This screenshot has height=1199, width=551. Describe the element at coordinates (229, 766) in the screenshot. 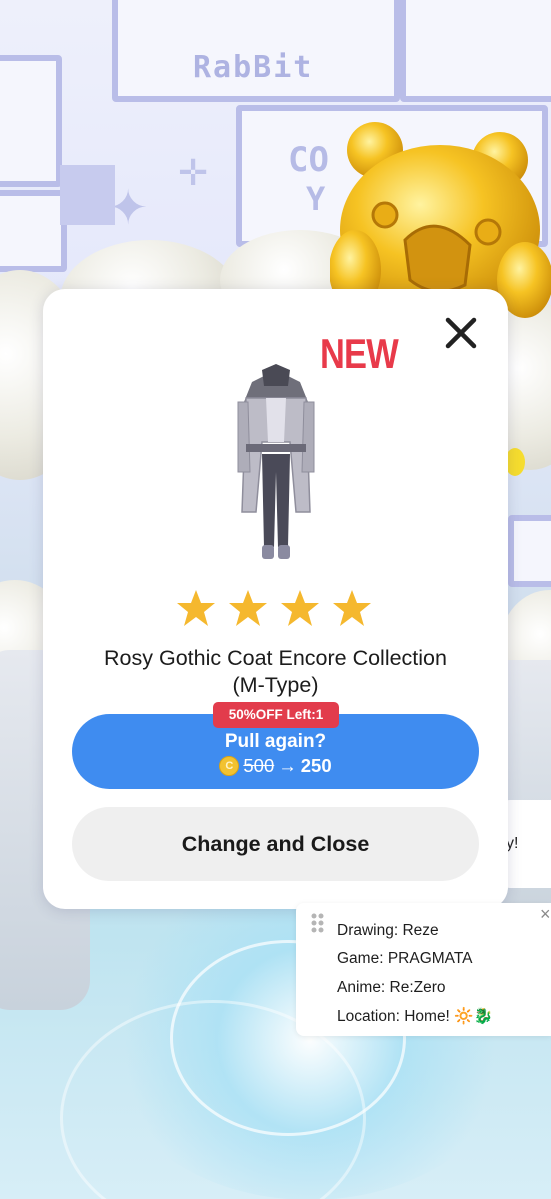

I see `coin-icon: C` at that location.